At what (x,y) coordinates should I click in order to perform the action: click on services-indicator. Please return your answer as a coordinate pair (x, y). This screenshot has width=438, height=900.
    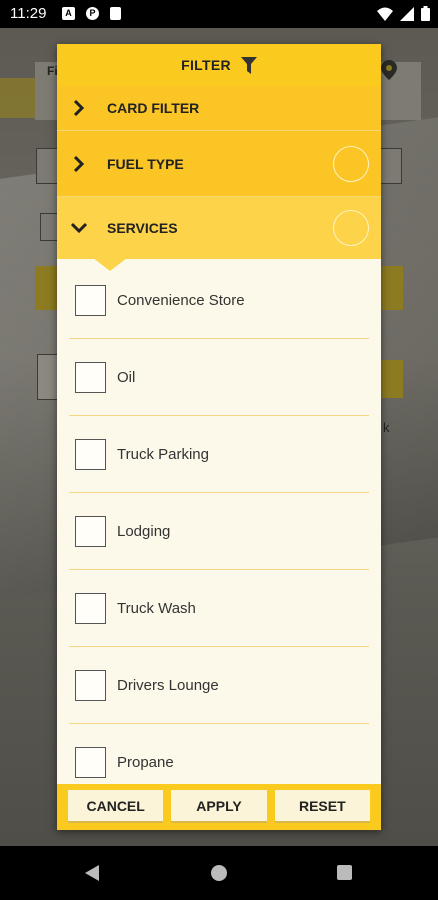
    Looking at the image, I should click on (351, 228).